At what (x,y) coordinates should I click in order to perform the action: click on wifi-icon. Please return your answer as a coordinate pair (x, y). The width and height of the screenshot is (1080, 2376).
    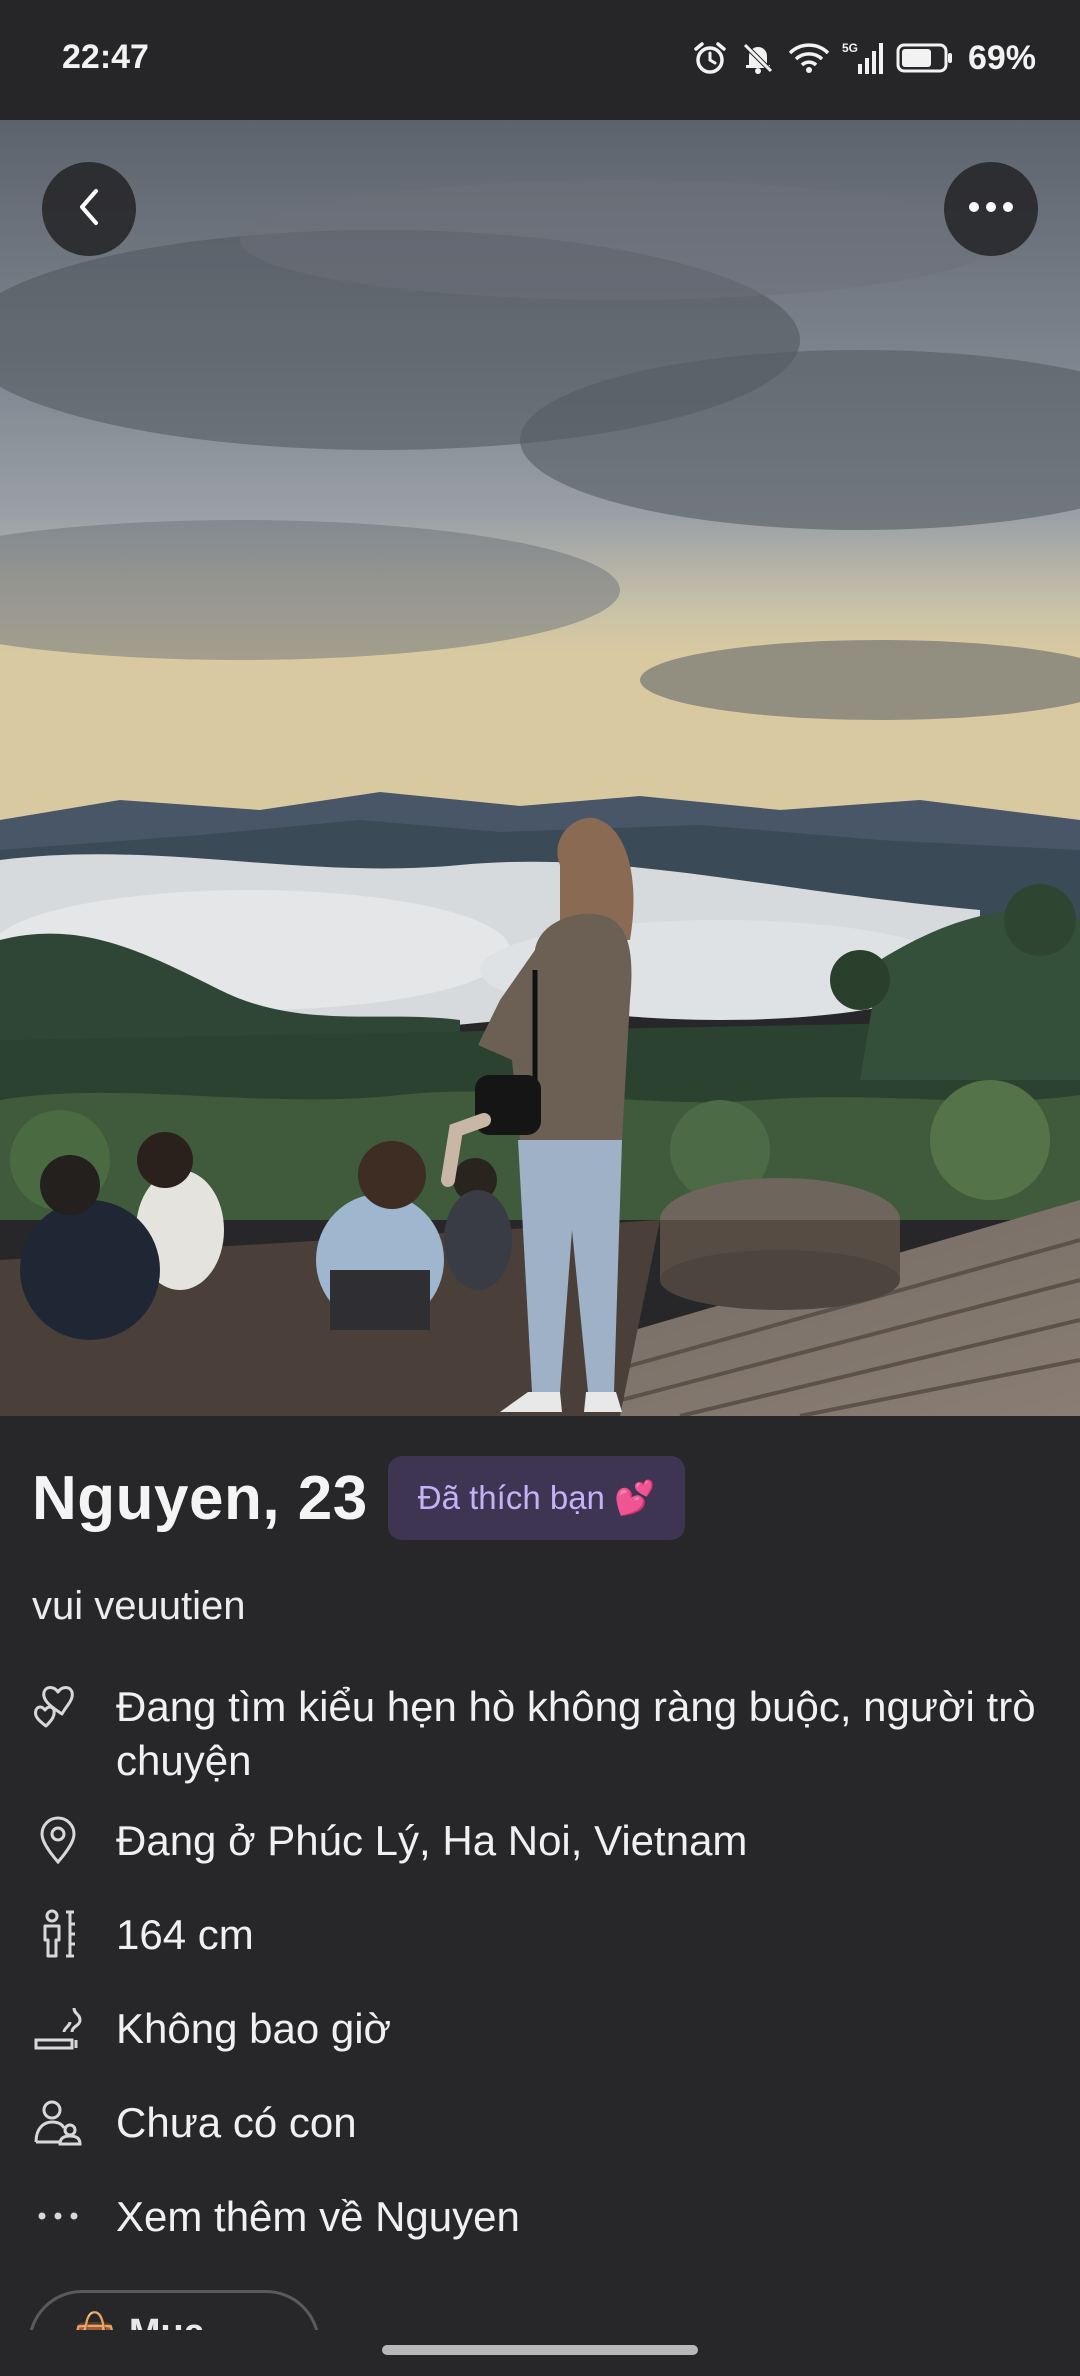
    Looking at the image, I should click on (809, 58).